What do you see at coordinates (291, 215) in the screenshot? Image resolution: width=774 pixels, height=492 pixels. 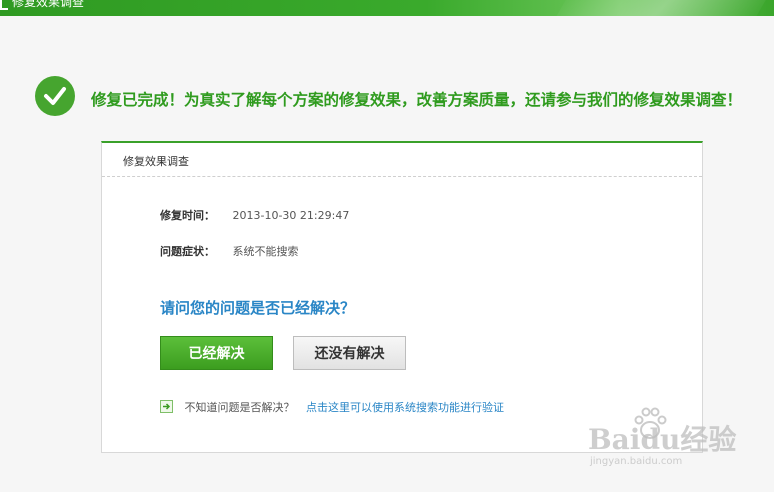 I see `repair-time-value: 2013-10-30 21:29:47` at bounding box center [291, 215].